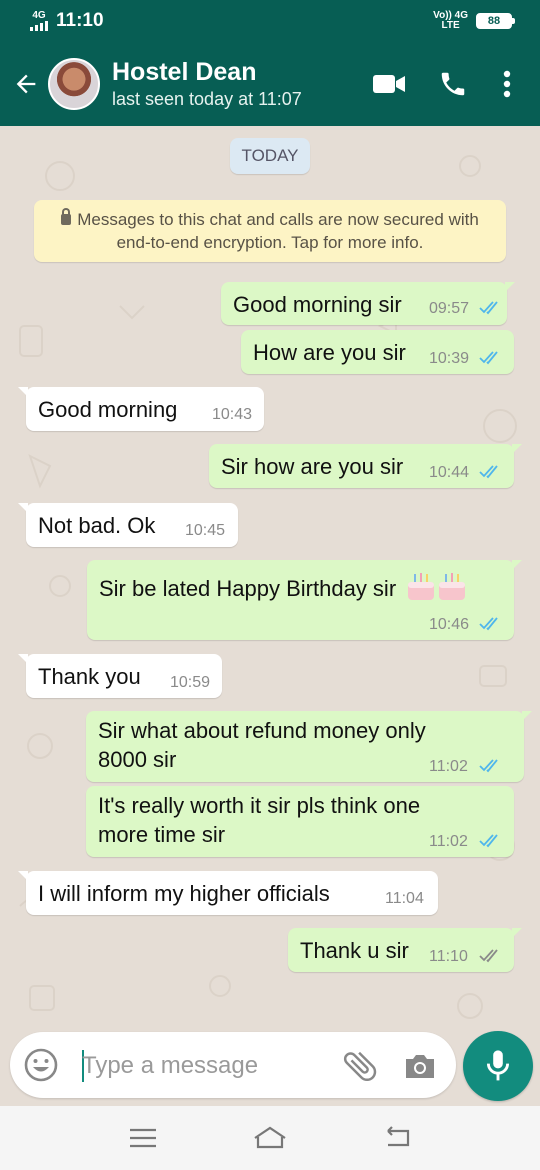 The image size is (540, 1170). What do you see at coordinates (97, 525) in the screenshot?
I see `message-text: Not bad. Ok` at bounding box center [97, 525].